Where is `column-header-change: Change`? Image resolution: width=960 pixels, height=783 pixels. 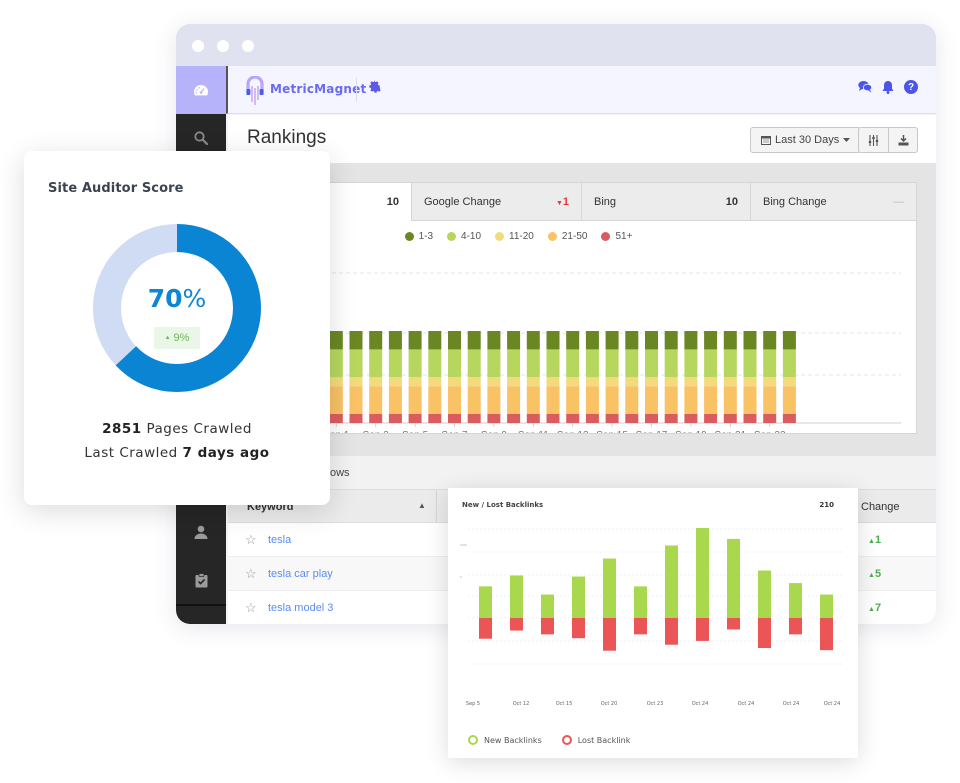 column-header-change: Change is located at coordinates (880, 507).